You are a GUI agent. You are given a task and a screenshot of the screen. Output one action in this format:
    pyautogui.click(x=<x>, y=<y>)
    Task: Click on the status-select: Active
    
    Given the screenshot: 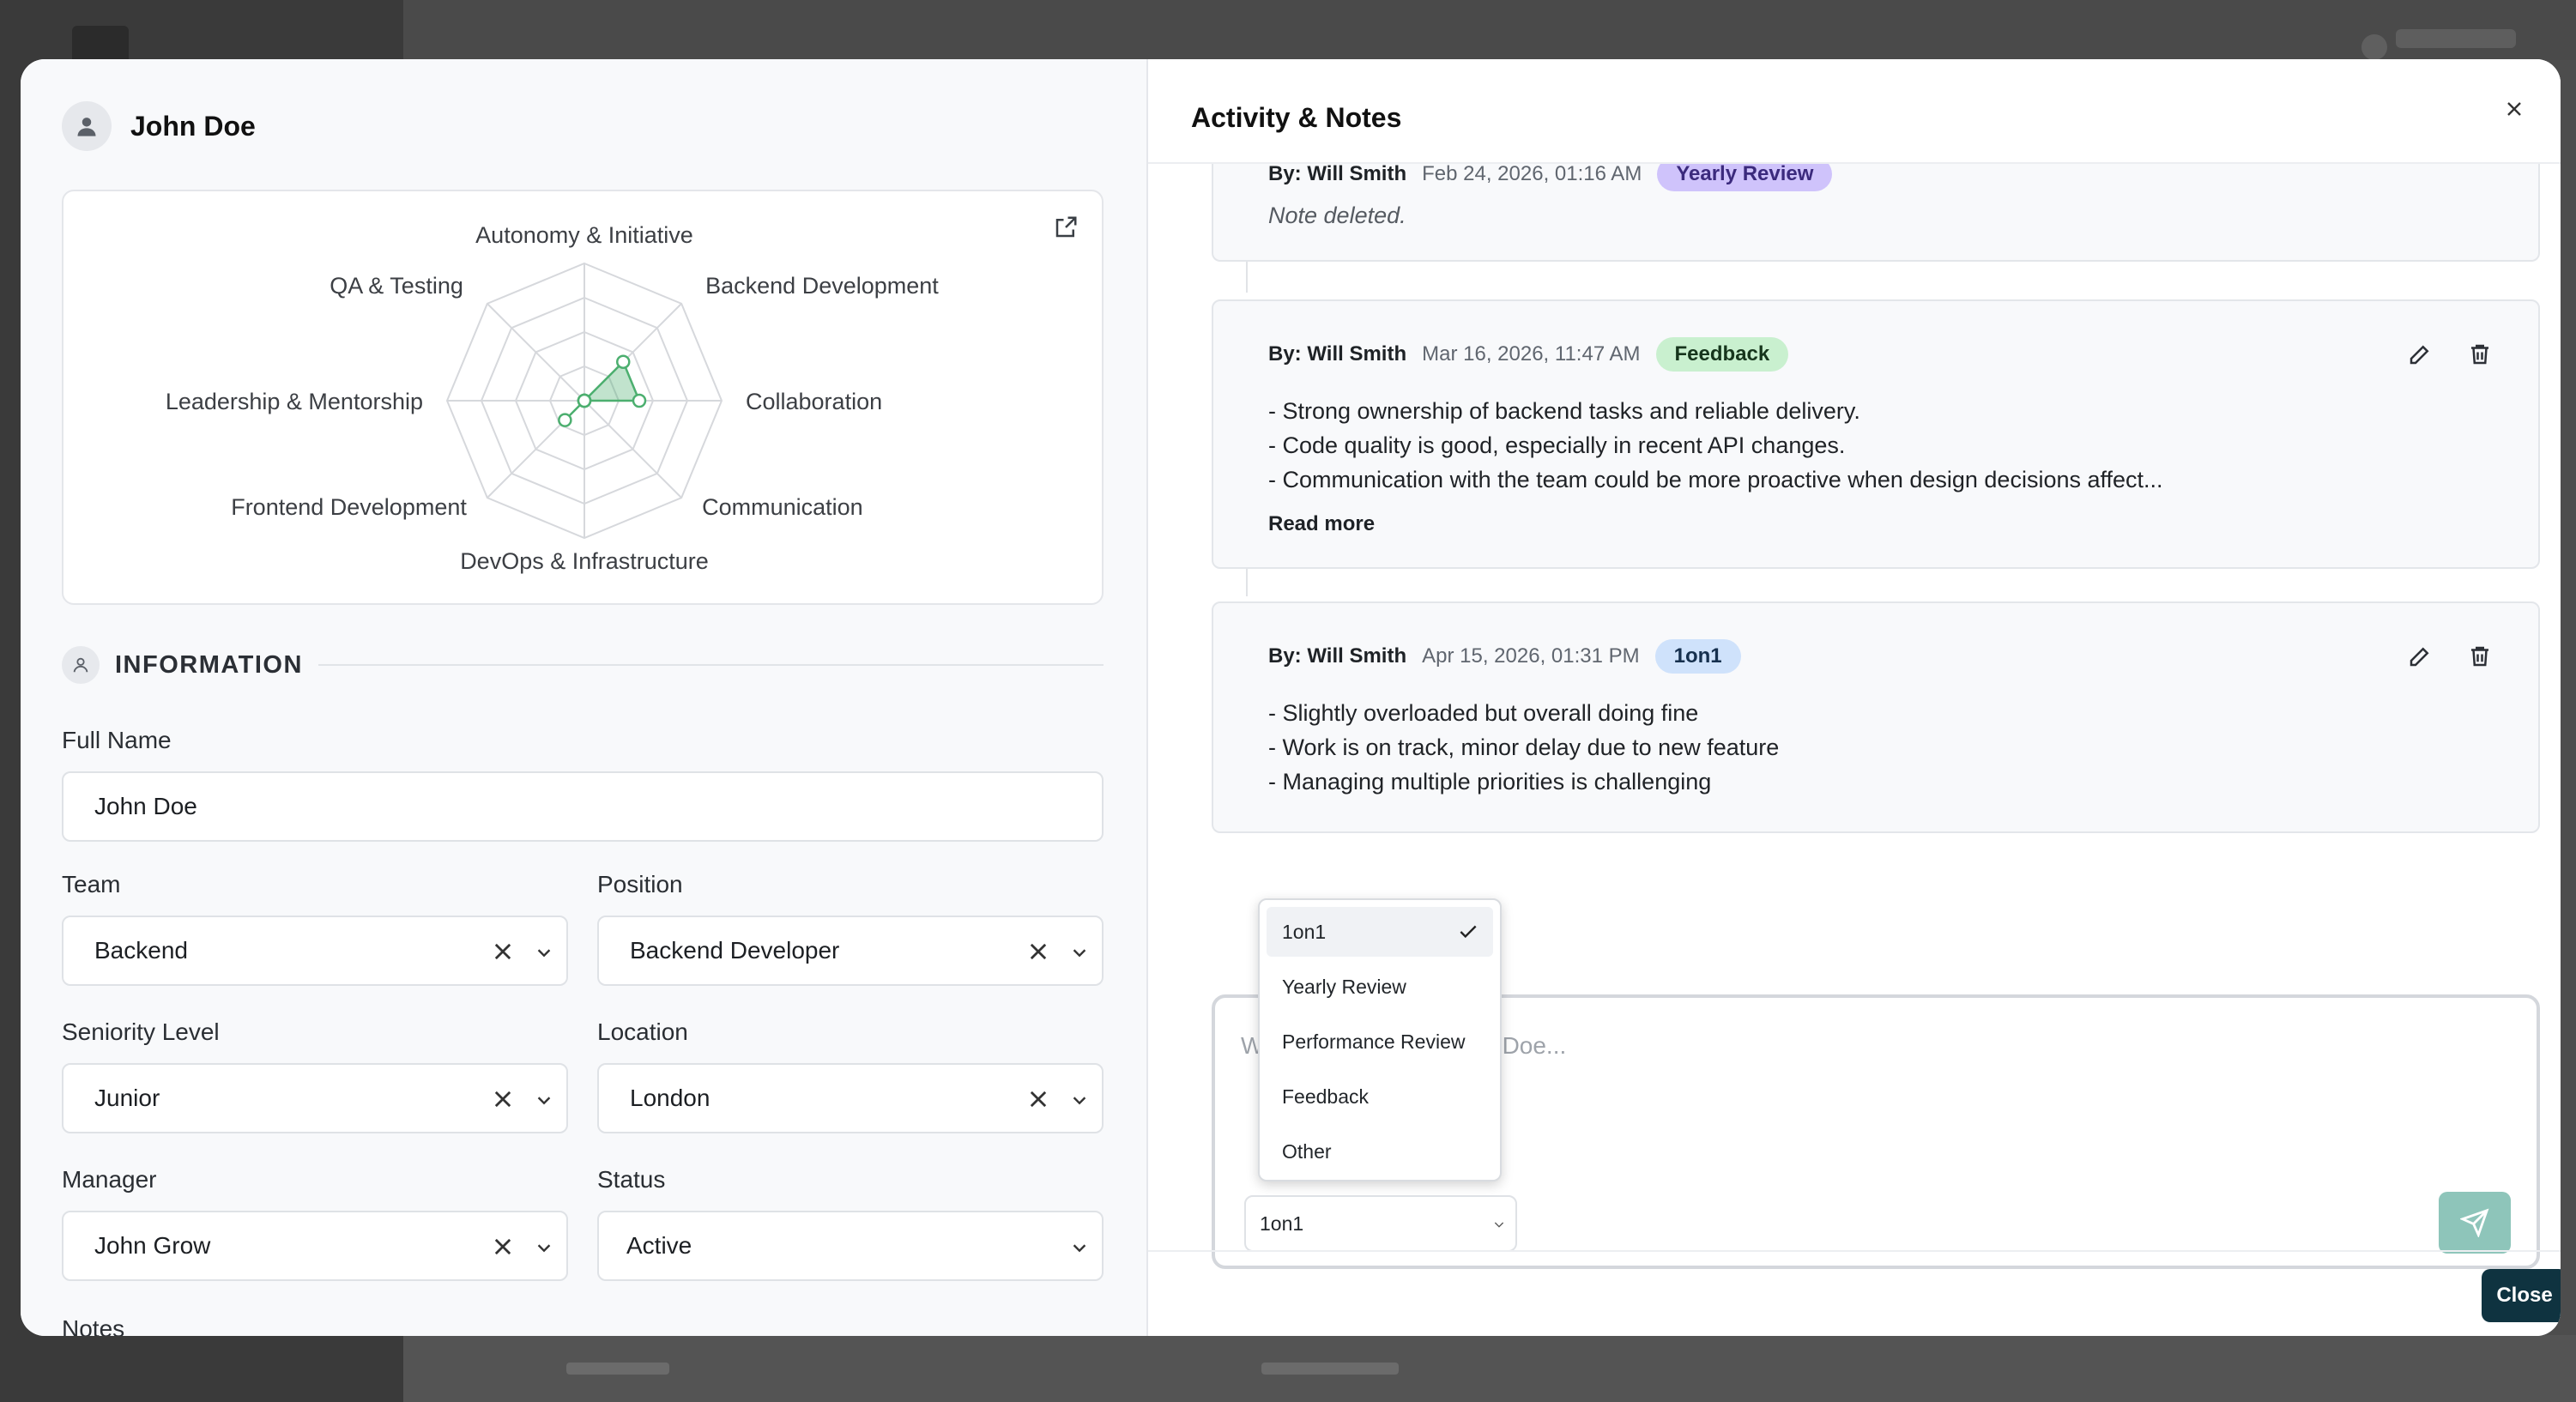 What is the action you would take?
    pyautogui.click(x=850, y=1246)
    